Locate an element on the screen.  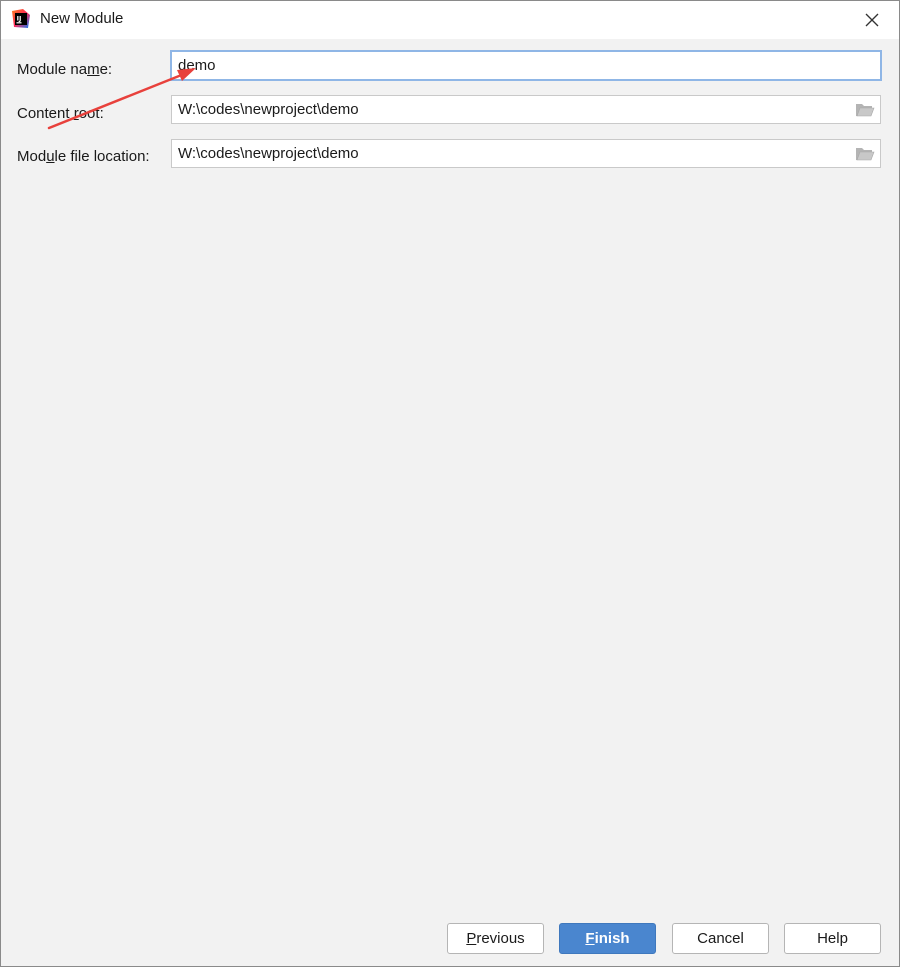
module-name-label-mnemonic: m is located at coordinates (93, 69).